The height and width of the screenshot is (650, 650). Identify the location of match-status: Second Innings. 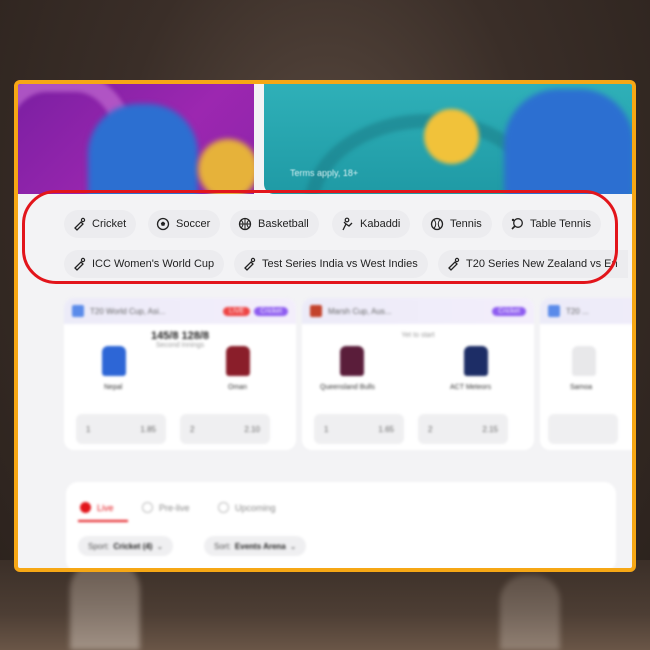
(180, 345).